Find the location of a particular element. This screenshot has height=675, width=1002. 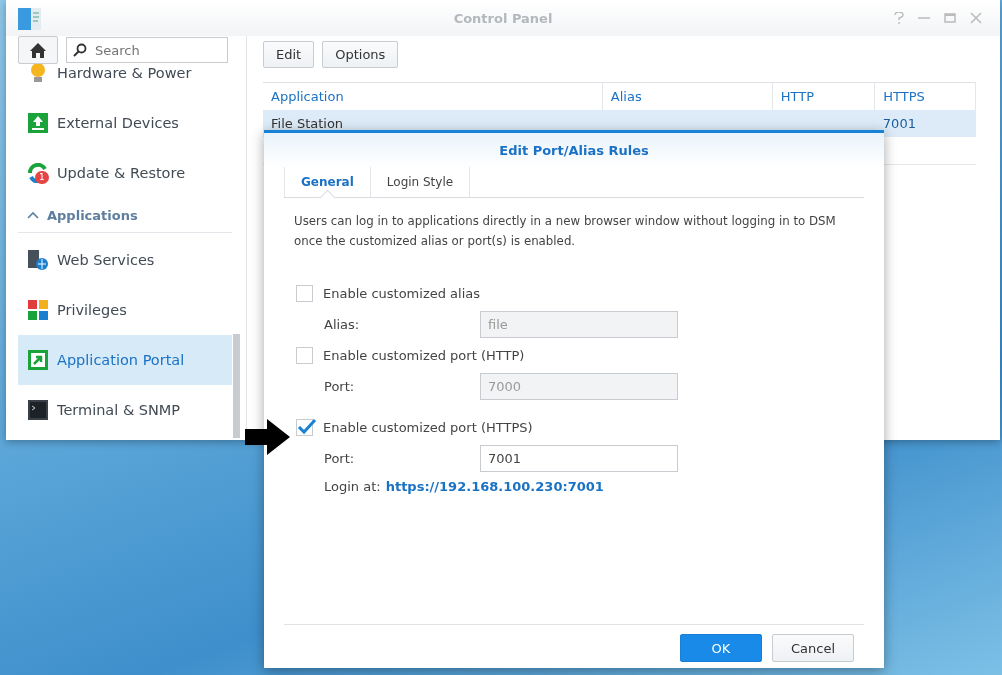

section-header: Applications is located at coordinates (125, 215).